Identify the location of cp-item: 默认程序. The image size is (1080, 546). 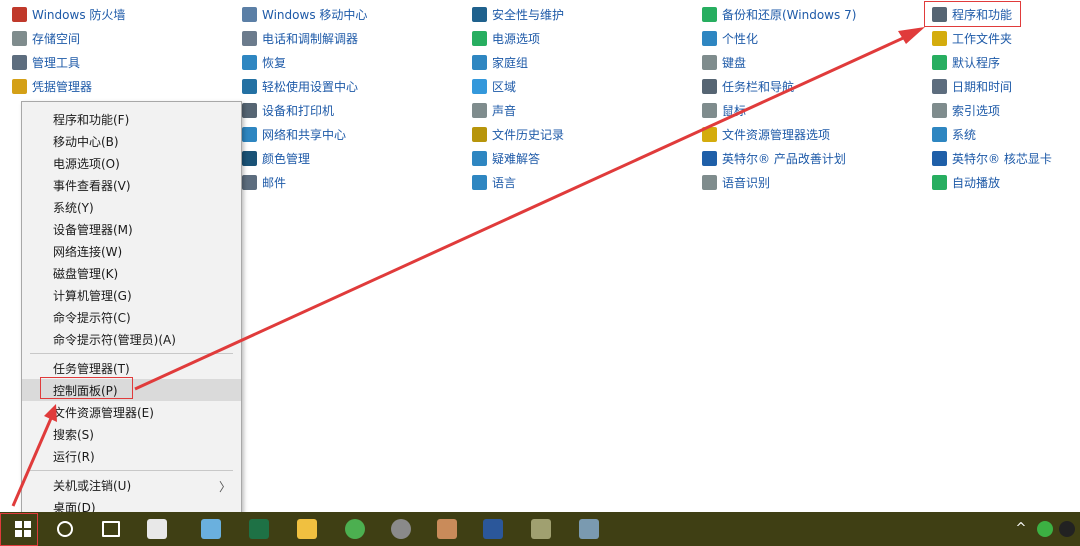
(992, 62).